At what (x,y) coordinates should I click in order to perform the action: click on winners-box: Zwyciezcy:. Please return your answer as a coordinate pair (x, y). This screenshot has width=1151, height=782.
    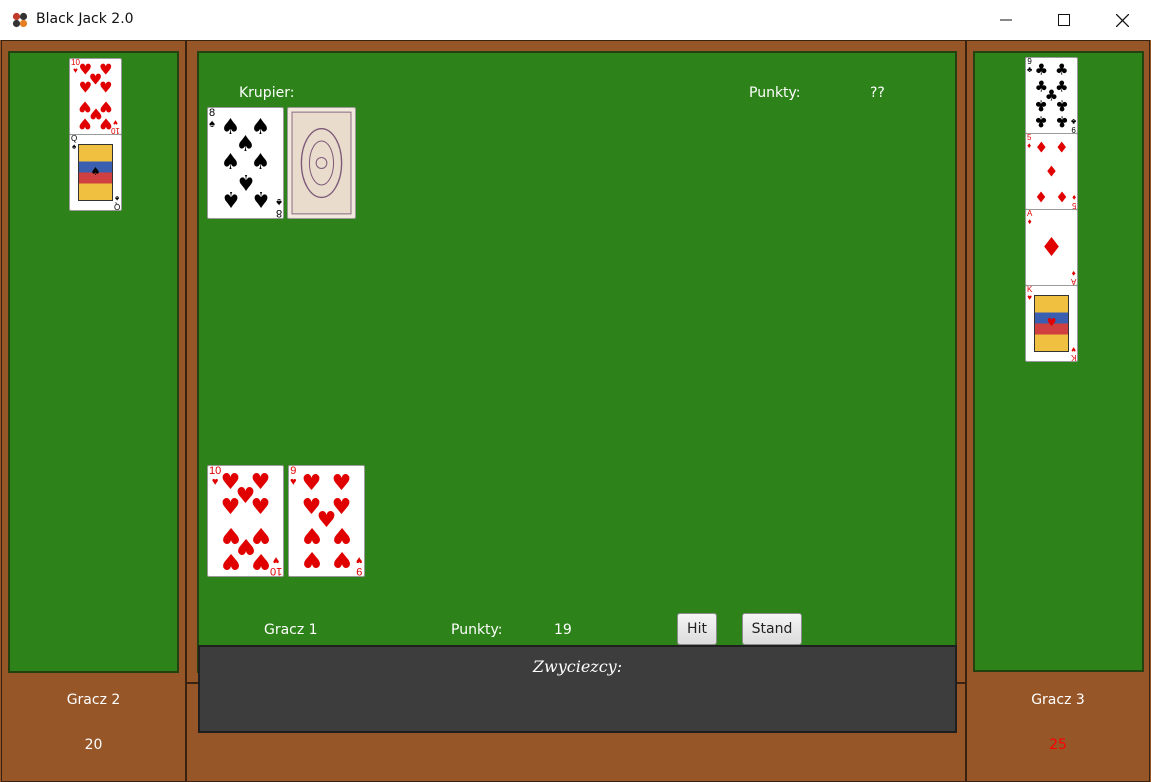
    Looking at the image, I should click on (577, 689).